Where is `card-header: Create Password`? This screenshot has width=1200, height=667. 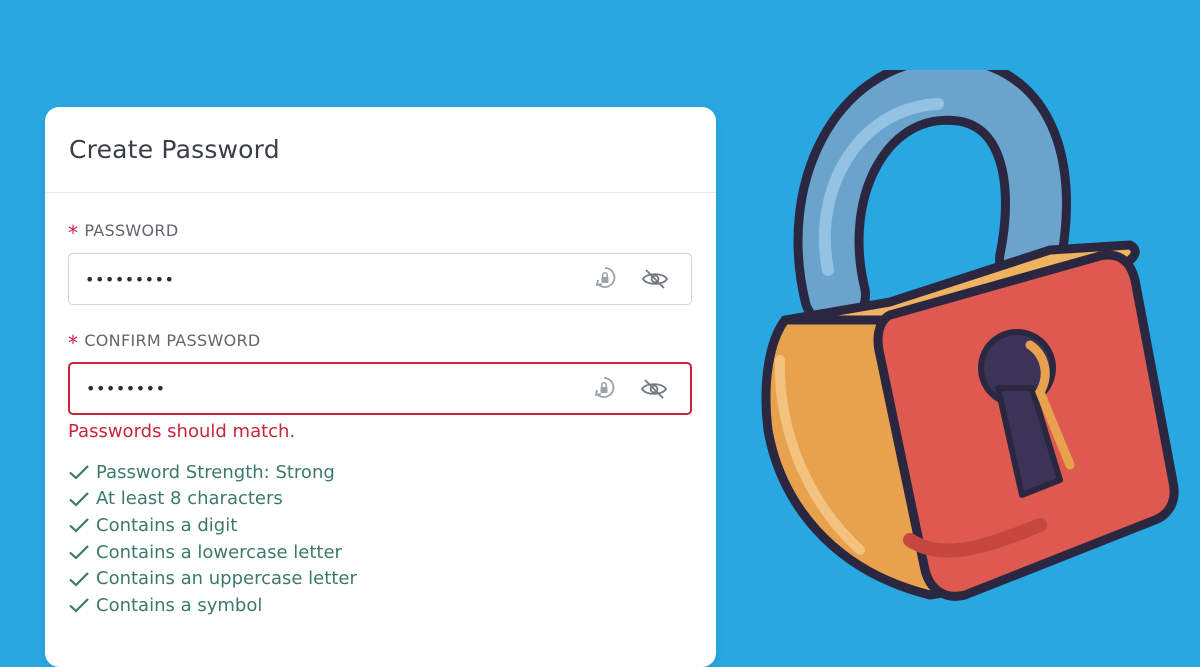
card-header: Create Password is located at coordinates (380, 150).